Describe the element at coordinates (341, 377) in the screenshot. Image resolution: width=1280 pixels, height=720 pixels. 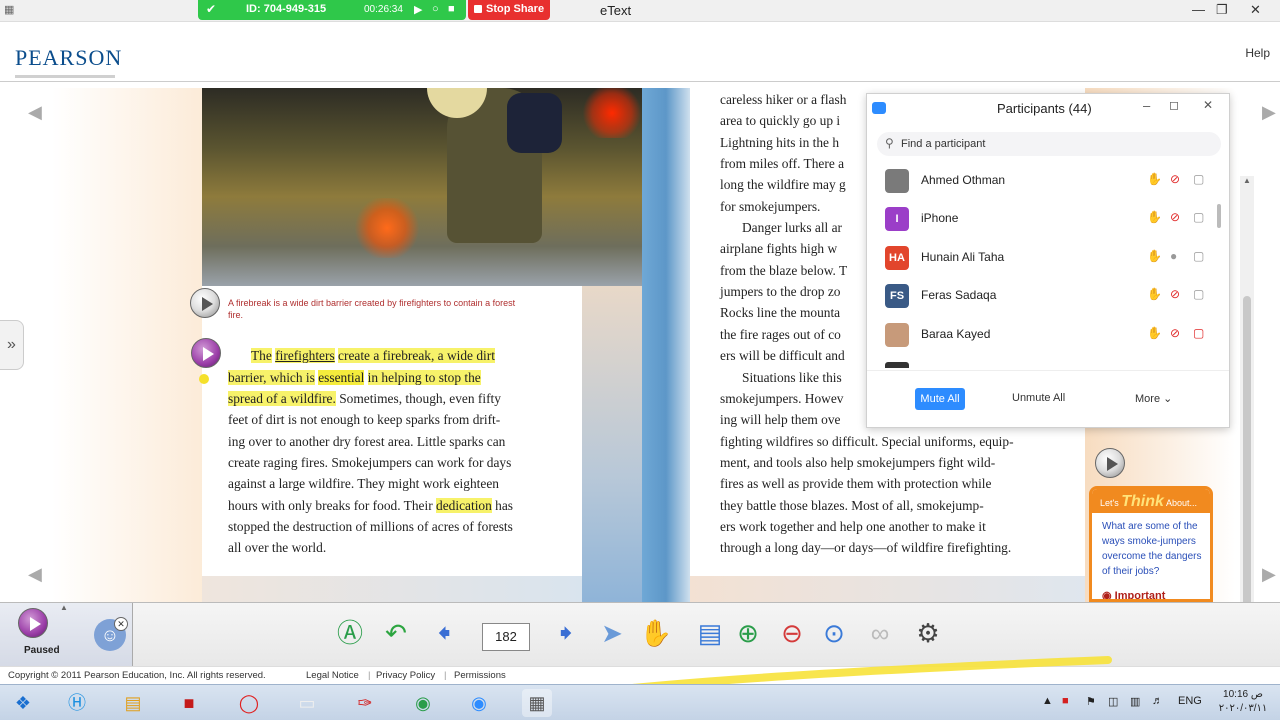
I see `vocabulary-word: essential` at that location.